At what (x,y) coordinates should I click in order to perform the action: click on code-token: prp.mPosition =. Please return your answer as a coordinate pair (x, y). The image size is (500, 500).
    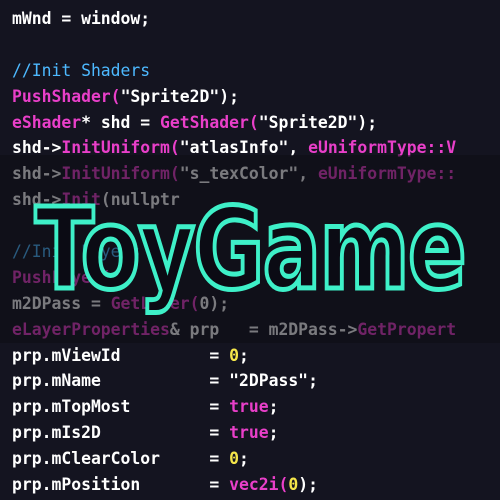
    Looking at the image, I should click on (121, 485).